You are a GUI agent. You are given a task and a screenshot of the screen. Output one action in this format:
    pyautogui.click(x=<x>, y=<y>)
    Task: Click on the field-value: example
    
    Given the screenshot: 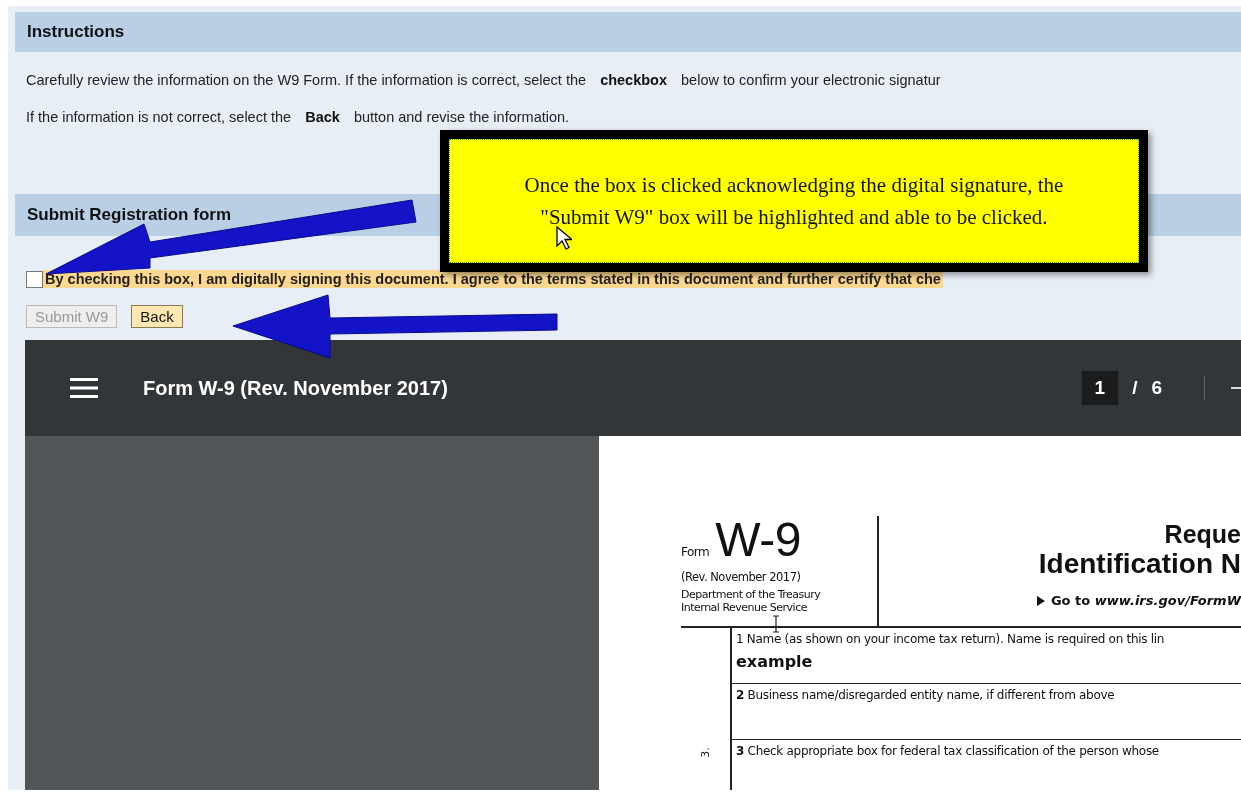 What is the action you would take?
    pyautogui.click(x=775, y=661)
    